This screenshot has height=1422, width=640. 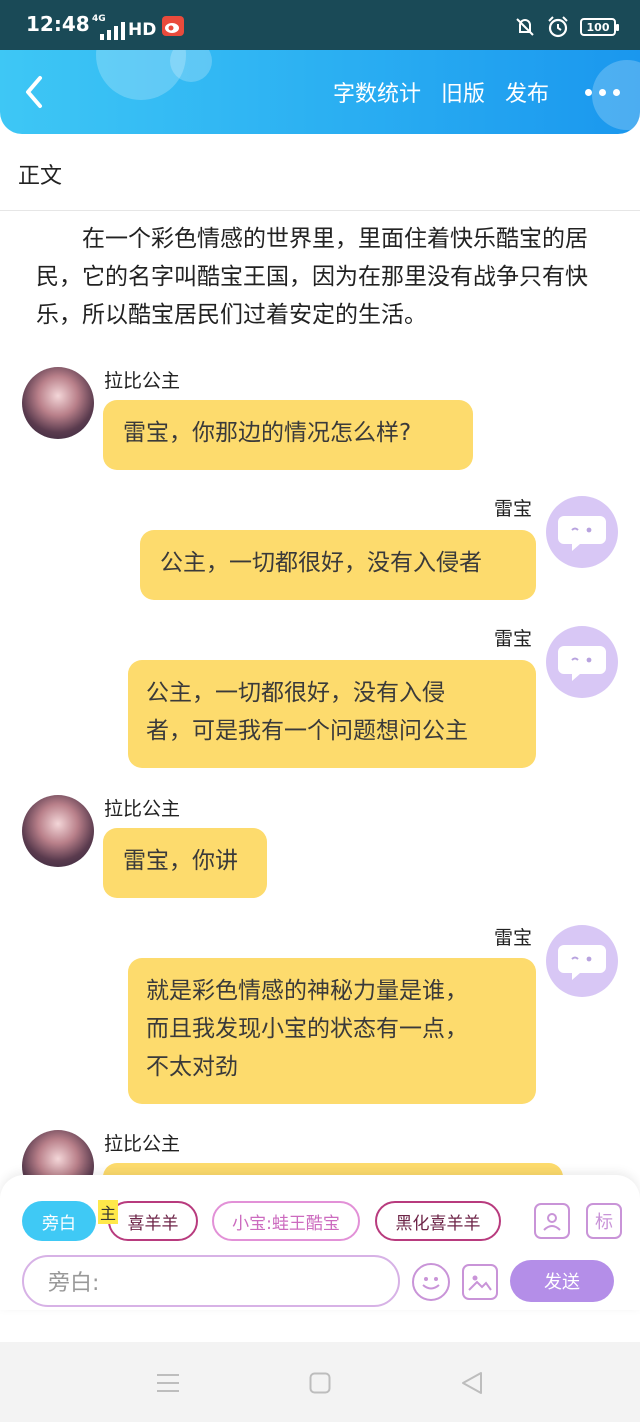 I want to click on bubble-line: 者，可是我有一个问题想问公主, so click(x=307, y=731).